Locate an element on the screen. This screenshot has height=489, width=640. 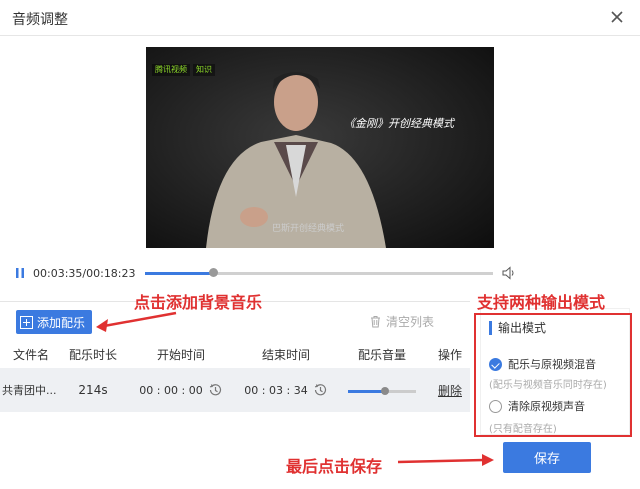
plus-icon is located at coordinates (26, 322).